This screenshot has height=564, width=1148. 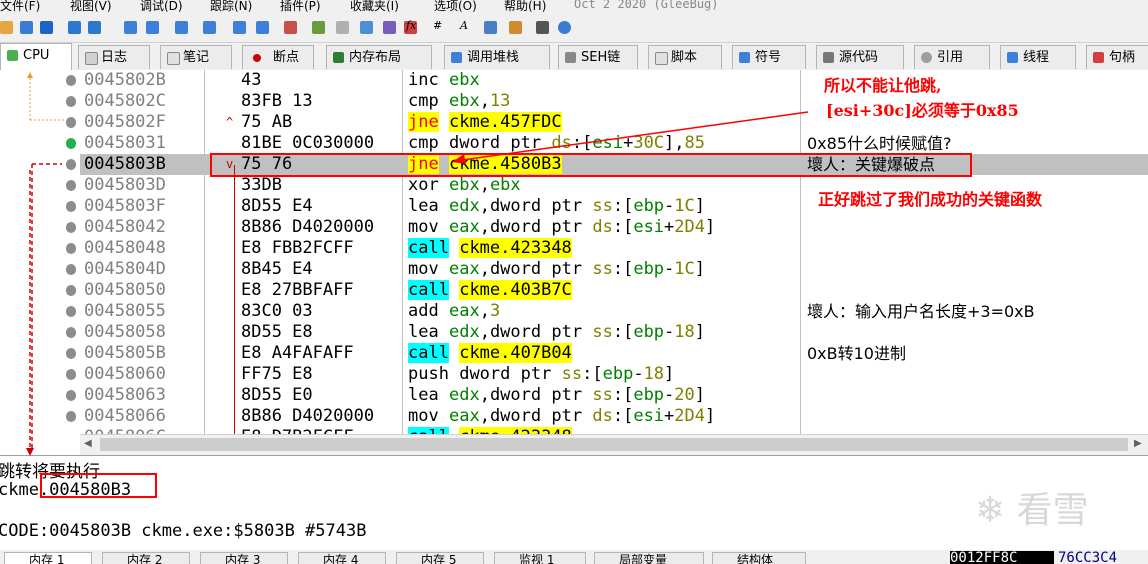 What do you see at coordinates (497, 57) in the screenshot?
I see `tab-call-stack: 调用堆栈` at bounding box center [497, 57].